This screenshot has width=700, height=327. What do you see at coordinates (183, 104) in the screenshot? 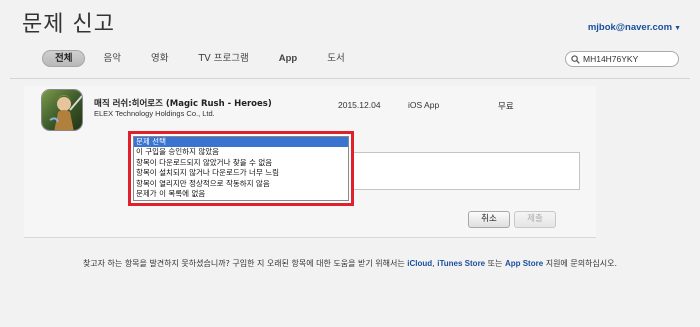
I see `app-name: 매직 러쉬:히어로즈 (Magic Rush - Heroes)` at bounding box center [183, 104].